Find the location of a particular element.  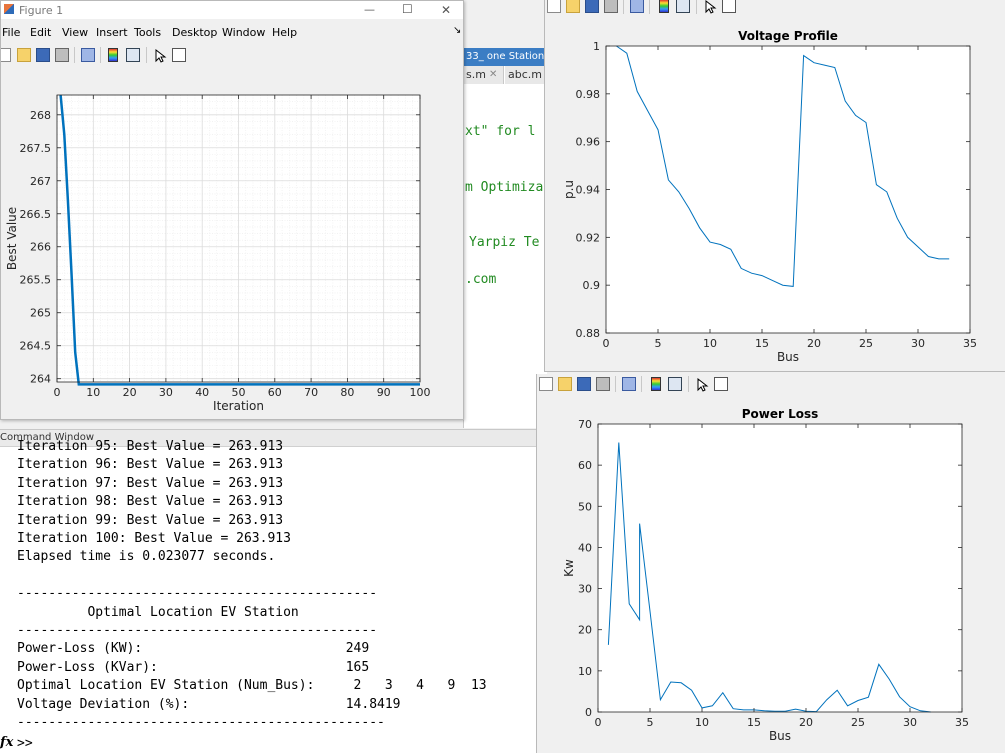

command-output-line: Power-Loss (KW): 249 is located at coordinates (193, 649).